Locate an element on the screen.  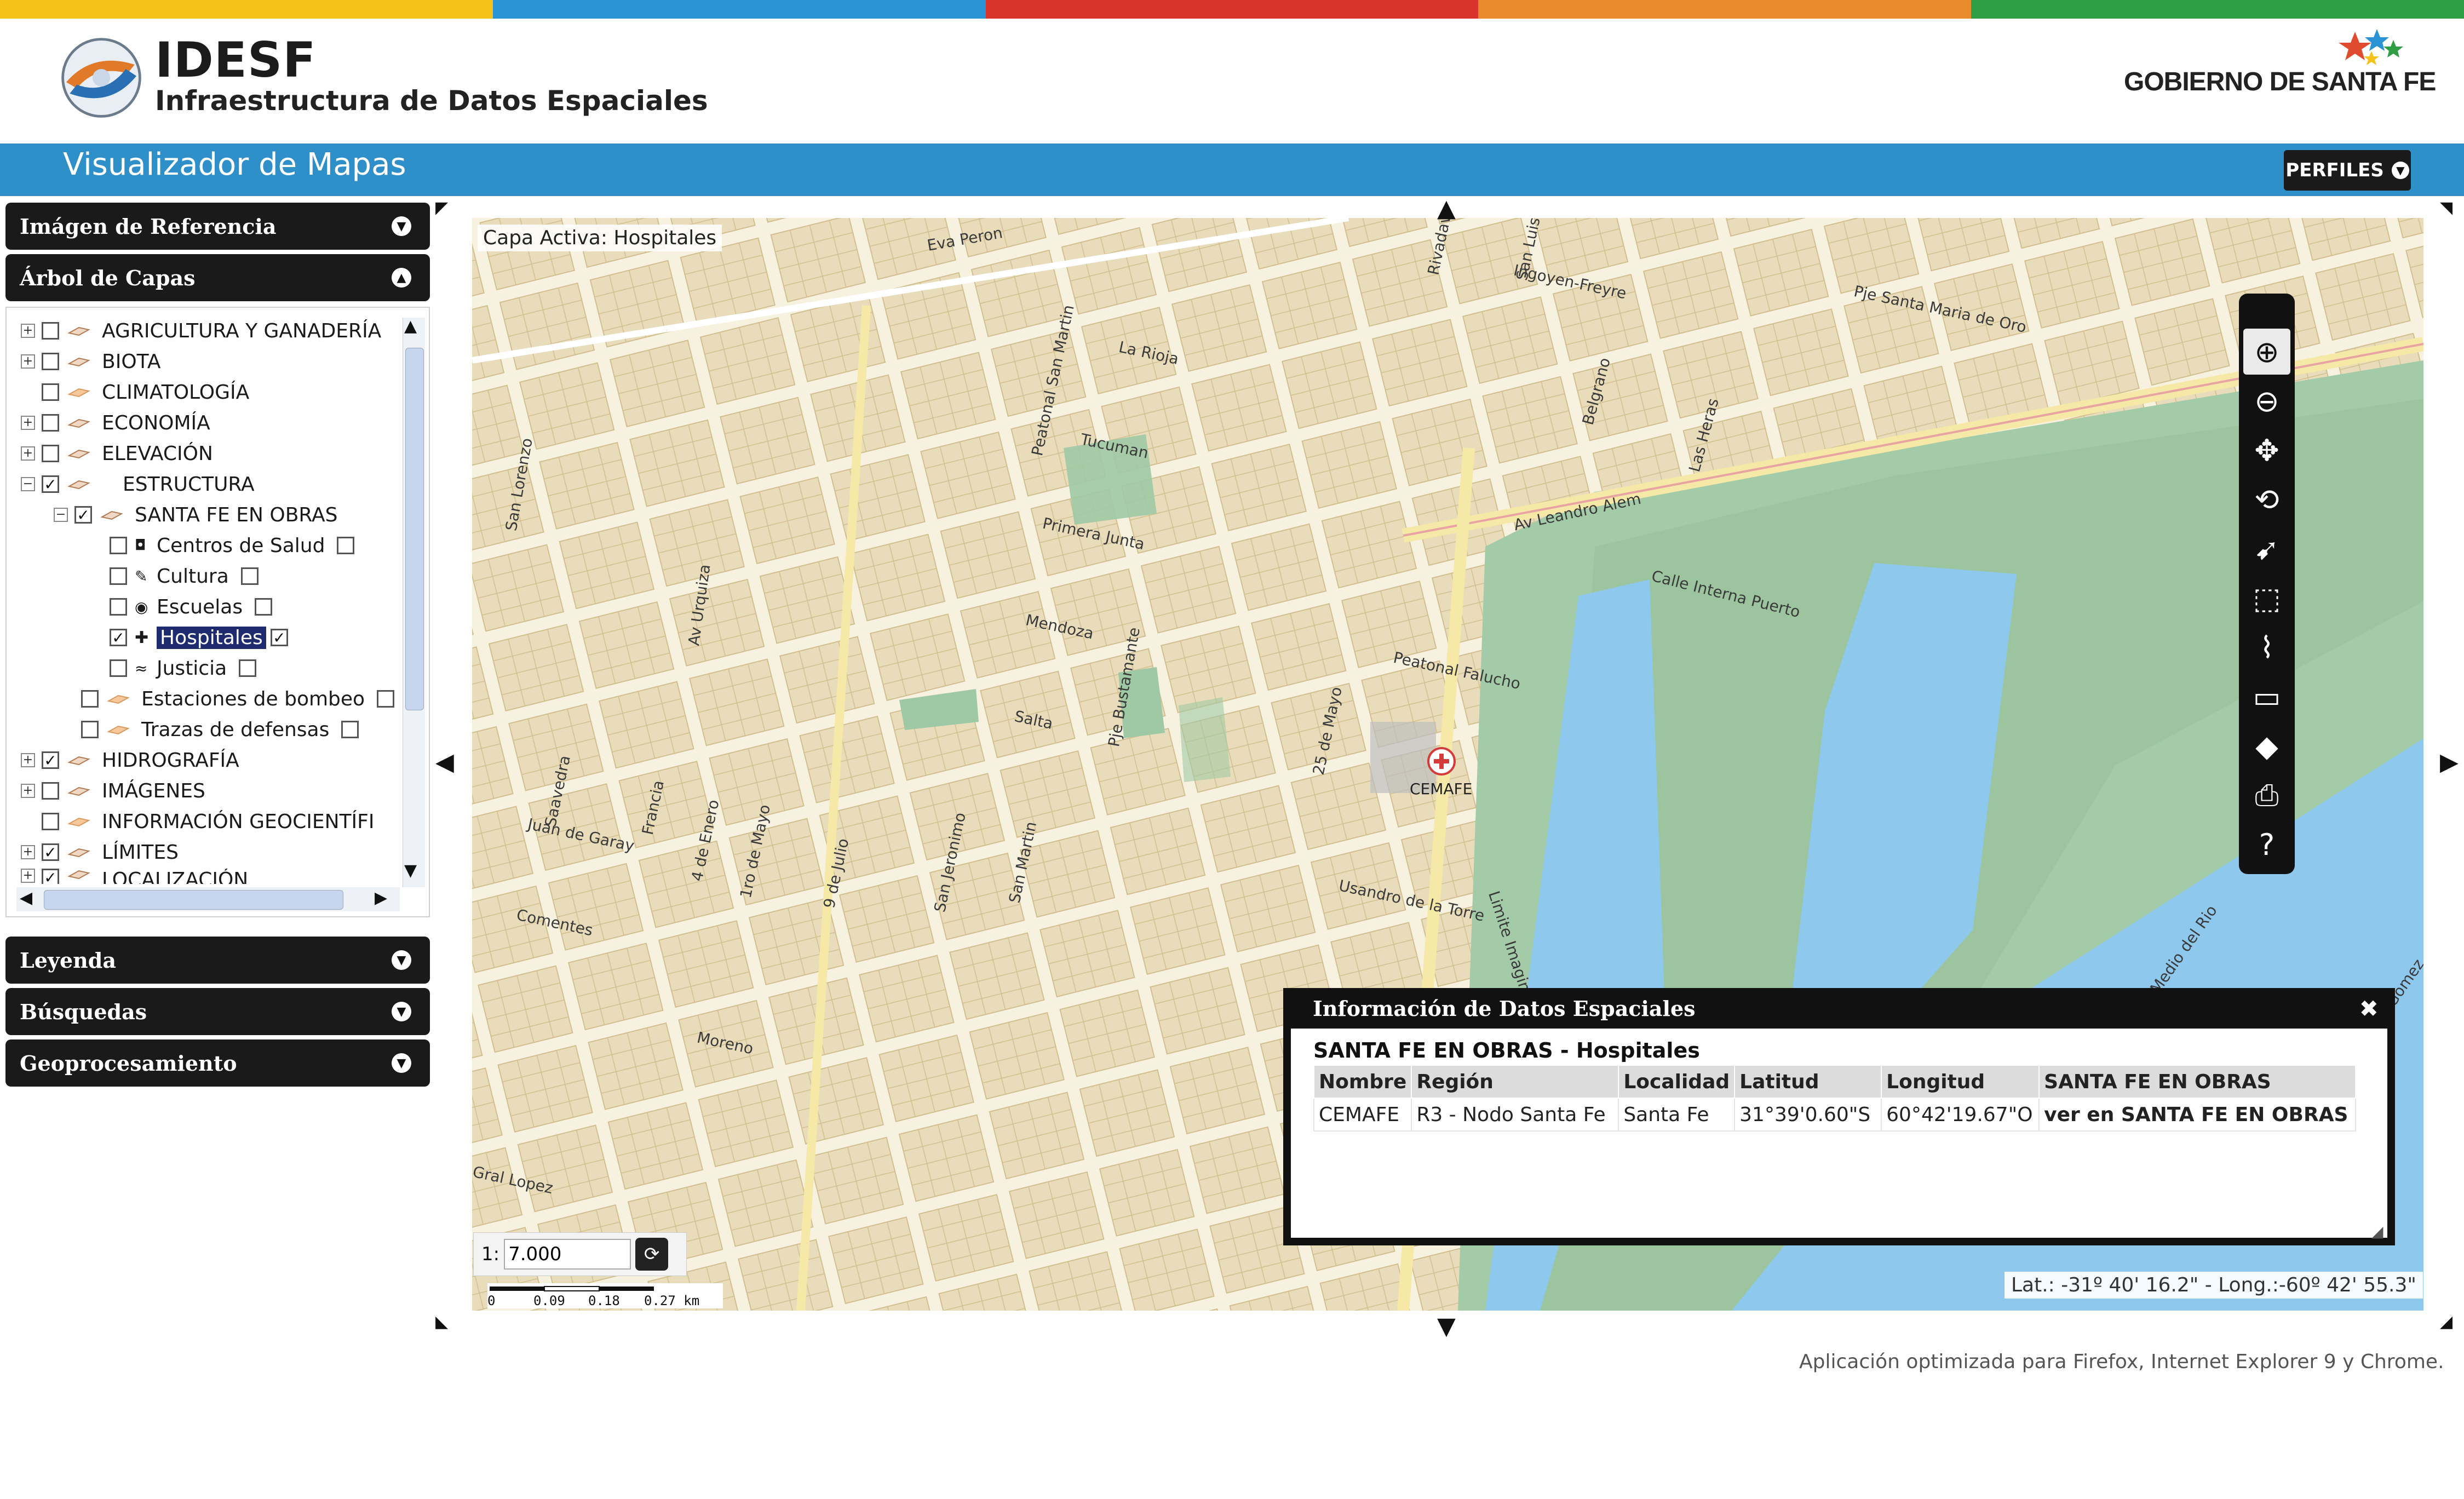
identify-icon: ➹ is located at coordinates (2266, 549).